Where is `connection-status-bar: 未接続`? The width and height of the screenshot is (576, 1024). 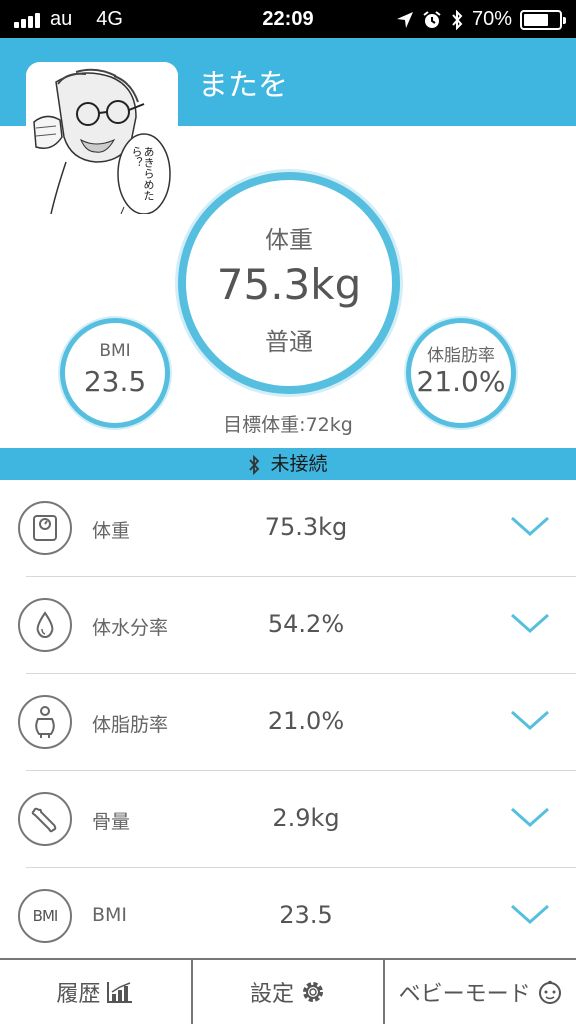 connection-status-bar: 未接続 is located at coordinates (288, 464).